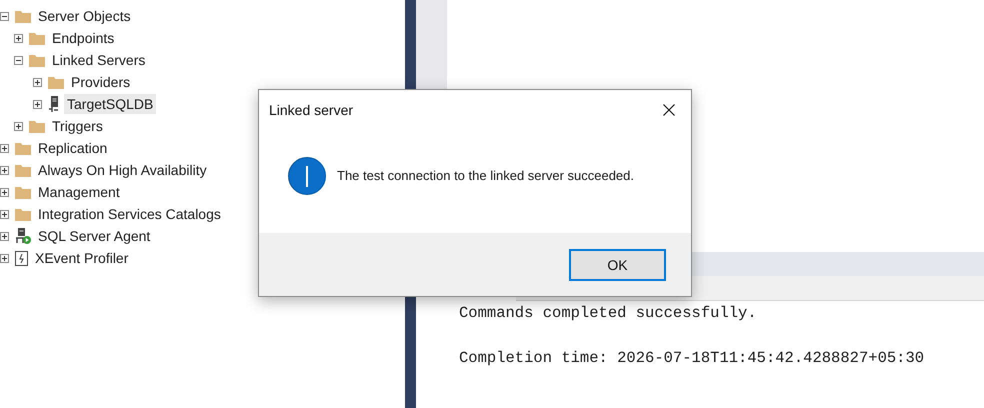  Describe the element at coordinates (485, 175) in the screenshot. I see `dialog-message: The test connection to the linked server succeeded.` at that location.